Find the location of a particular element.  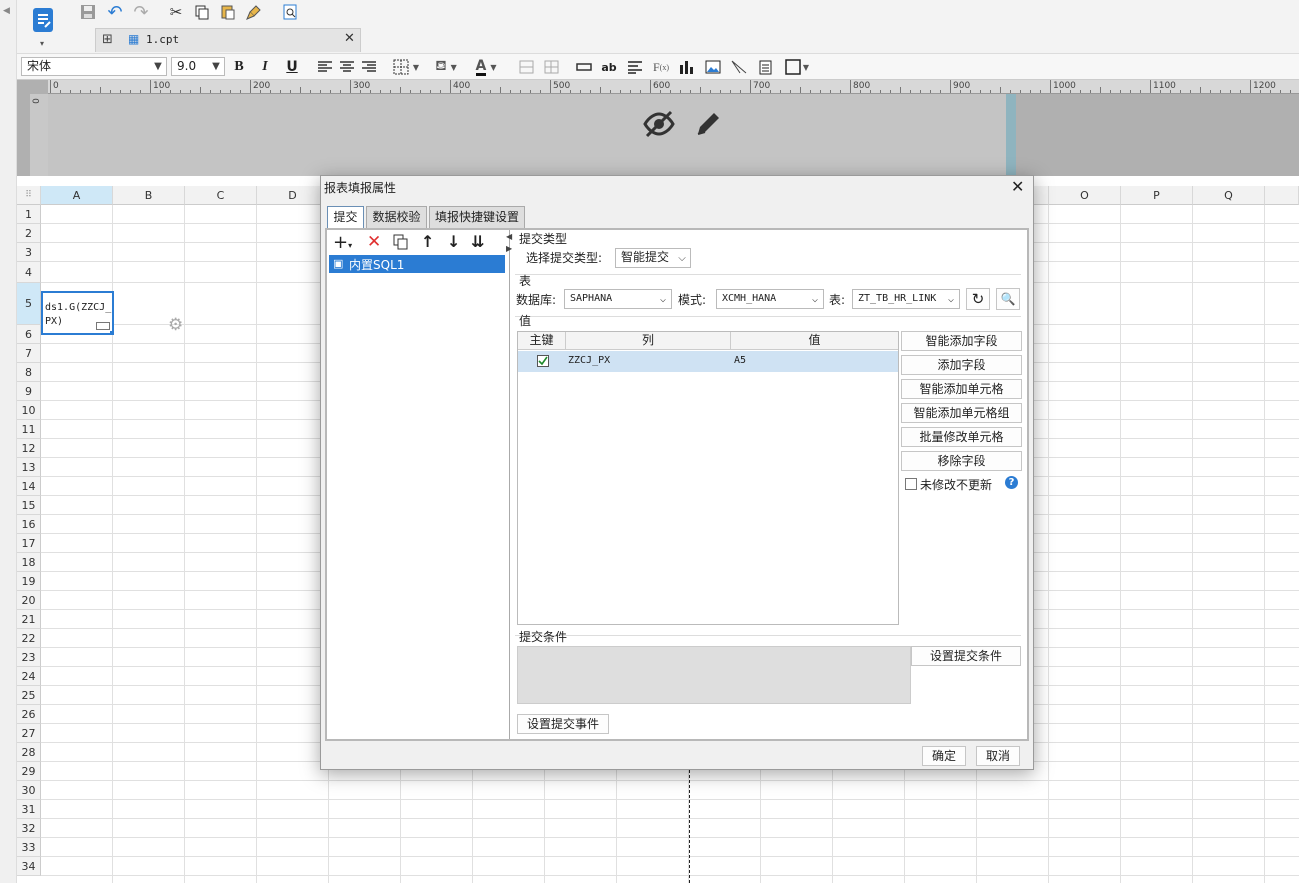

slash-icon is located at coordinates (739, 67).